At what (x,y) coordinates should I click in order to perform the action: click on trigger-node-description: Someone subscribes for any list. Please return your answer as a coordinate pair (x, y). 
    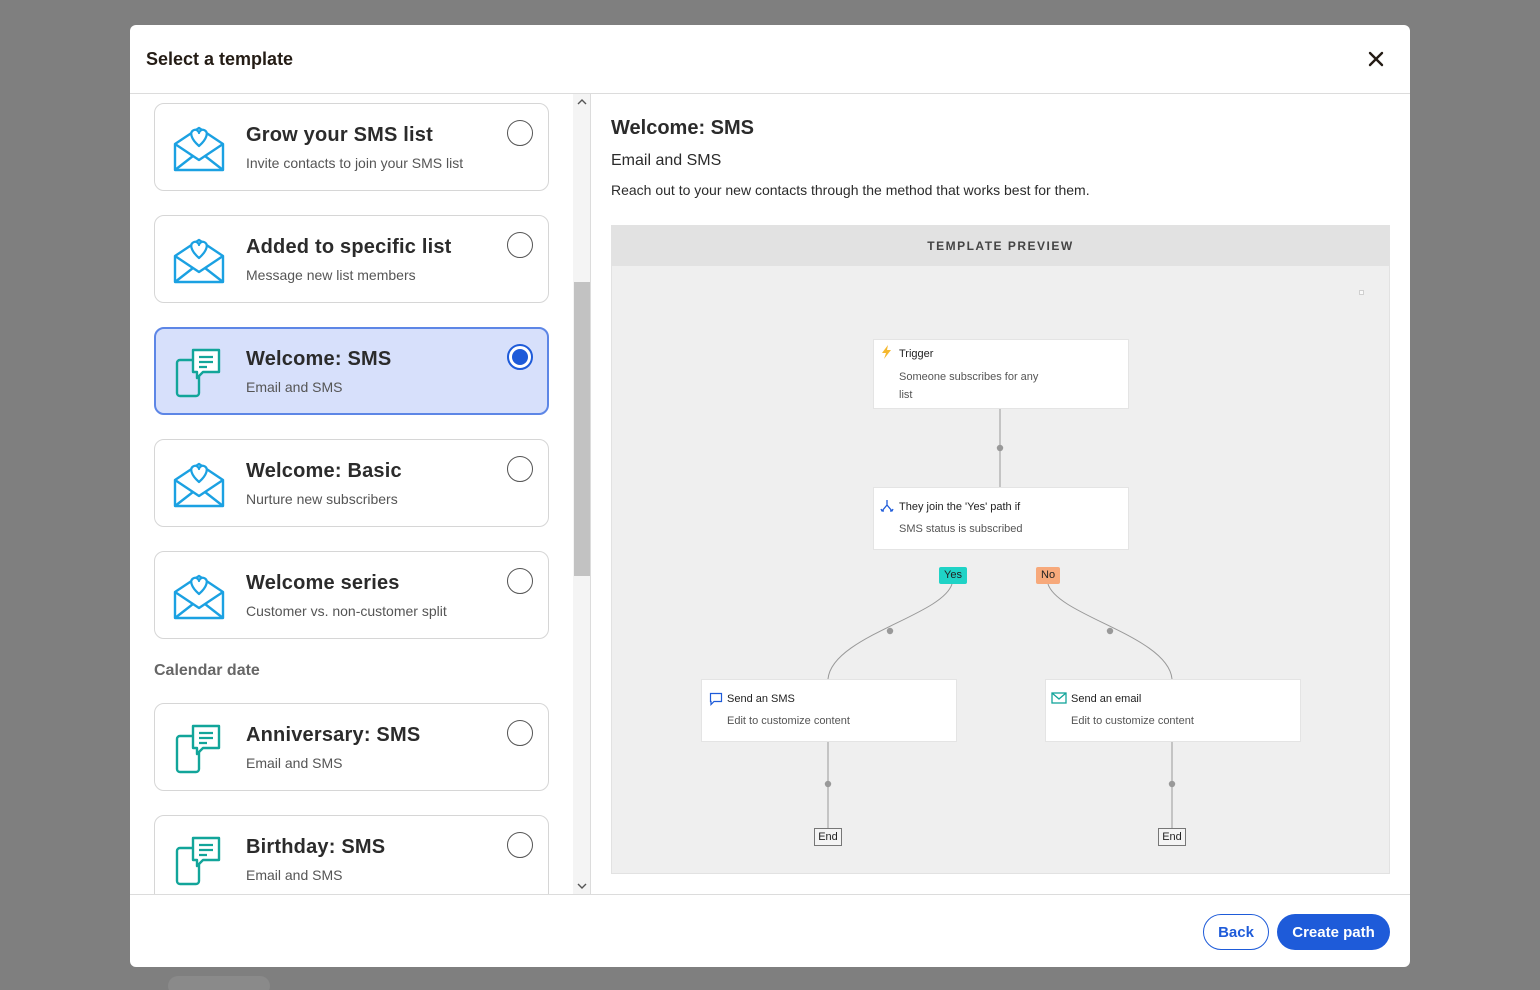
    Looking at the image, I should click on (969, 386).